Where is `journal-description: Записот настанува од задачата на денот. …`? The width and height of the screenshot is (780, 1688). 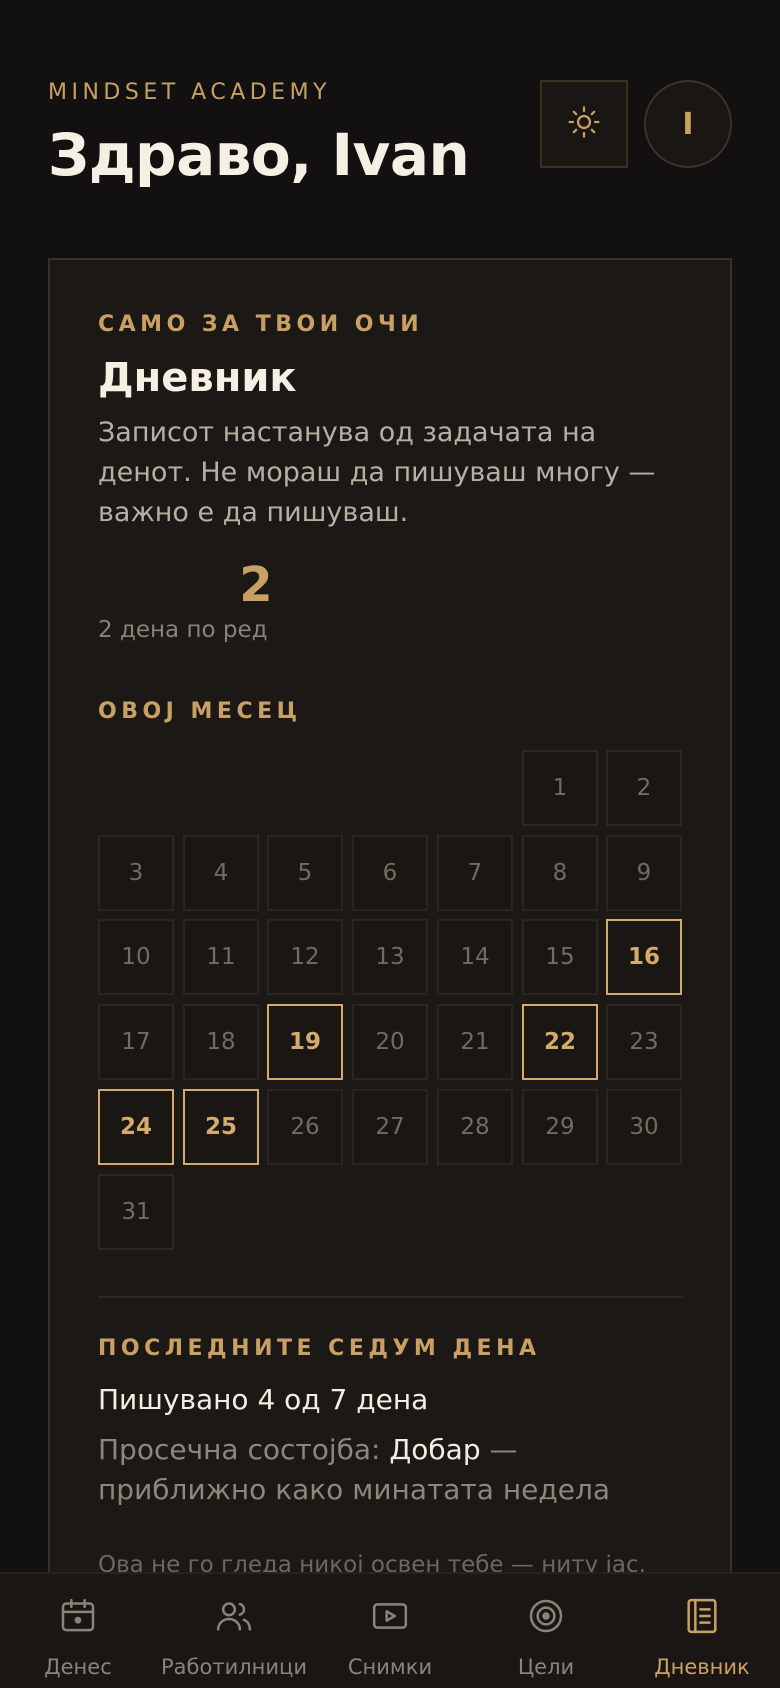
journal-description: Записот настанува од задачата на денот. … is located at coordinates (377, 472).